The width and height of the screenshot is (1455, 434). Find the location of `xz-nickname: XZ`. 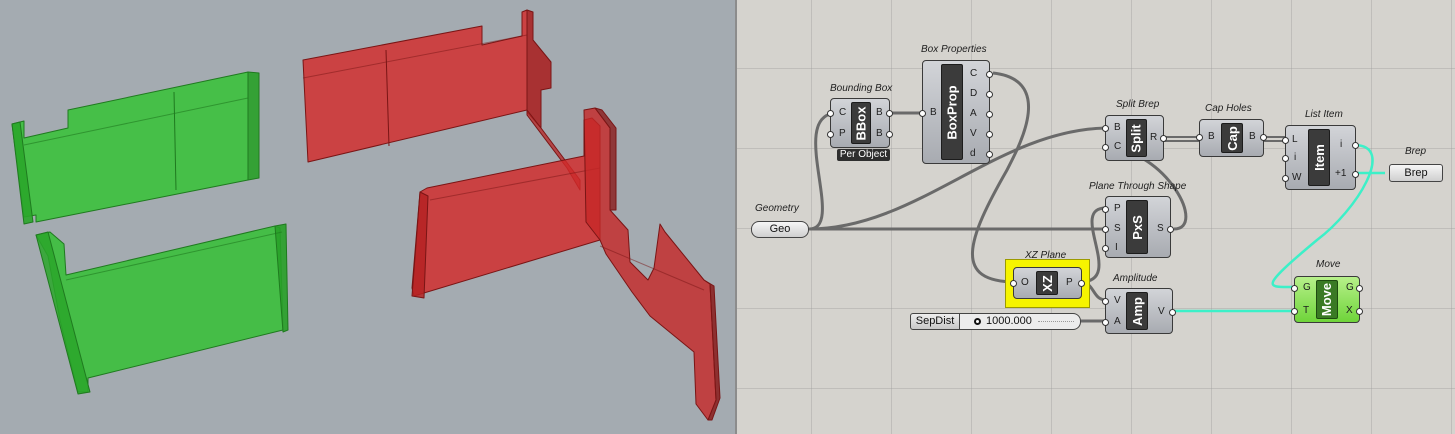

xz-nickname: XZ is located at coordinates (1047, 283).